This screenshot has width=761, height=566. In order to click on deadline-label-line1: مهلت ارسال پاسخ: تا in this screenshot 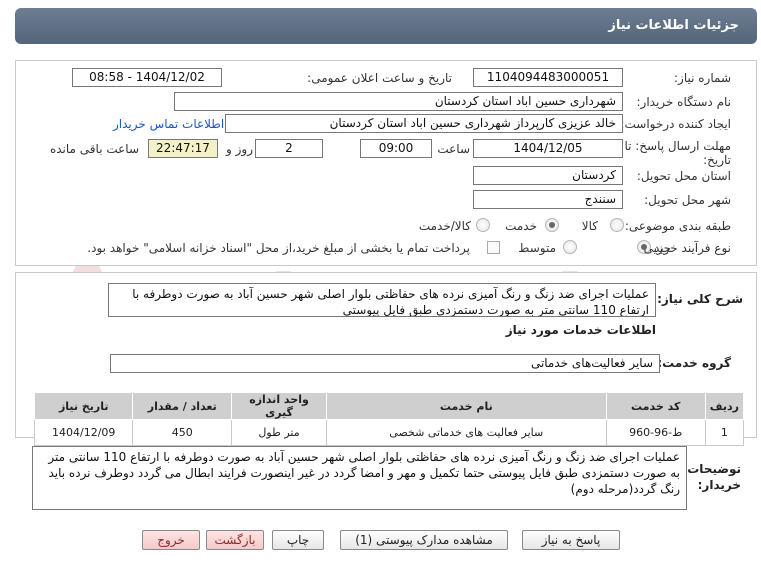, I will do `click(677, 146)`.